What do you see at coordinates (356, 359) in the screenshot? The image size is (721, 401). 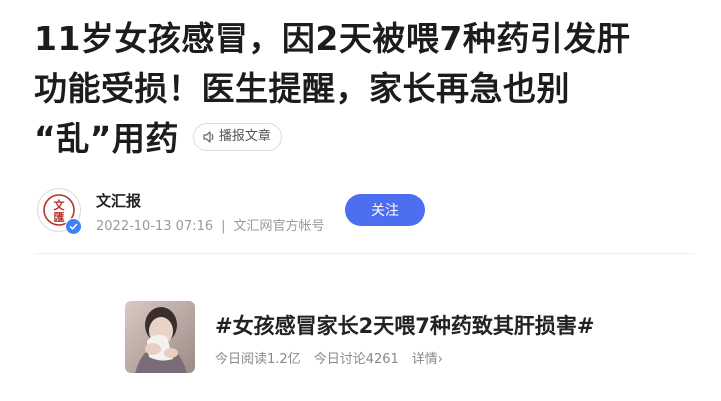 I see `topic-discussions: 今日讨论4261` at bounding box center [356, 359].